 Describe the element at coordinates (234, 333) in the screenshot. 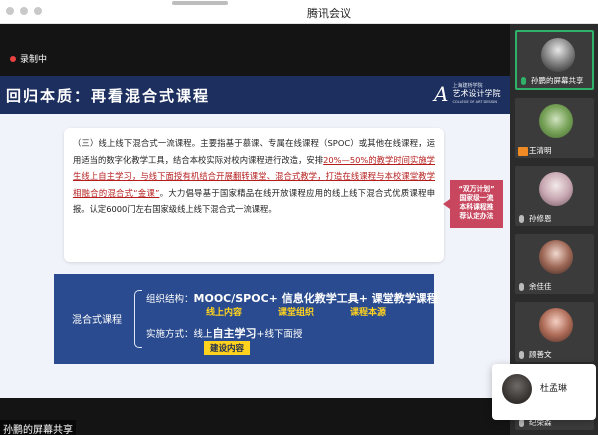

I see `impl-bold: 自主学习` at that location.